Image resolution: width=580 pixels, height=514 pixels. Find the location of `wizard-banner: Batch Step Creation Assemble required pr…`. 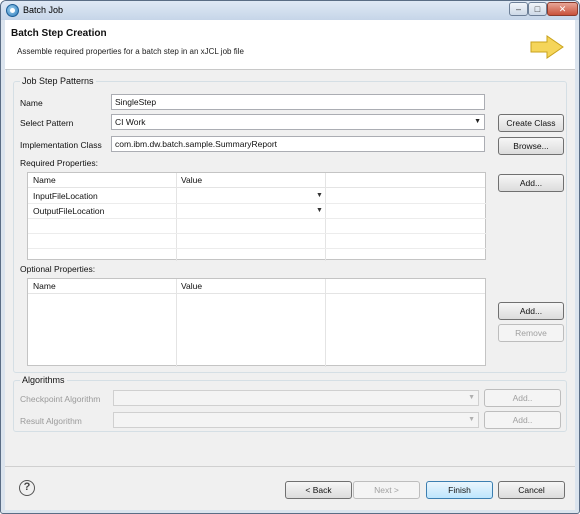

wizard-banner: Batch Step Creation Assemble required pr… is located at coordinates (290, 45).